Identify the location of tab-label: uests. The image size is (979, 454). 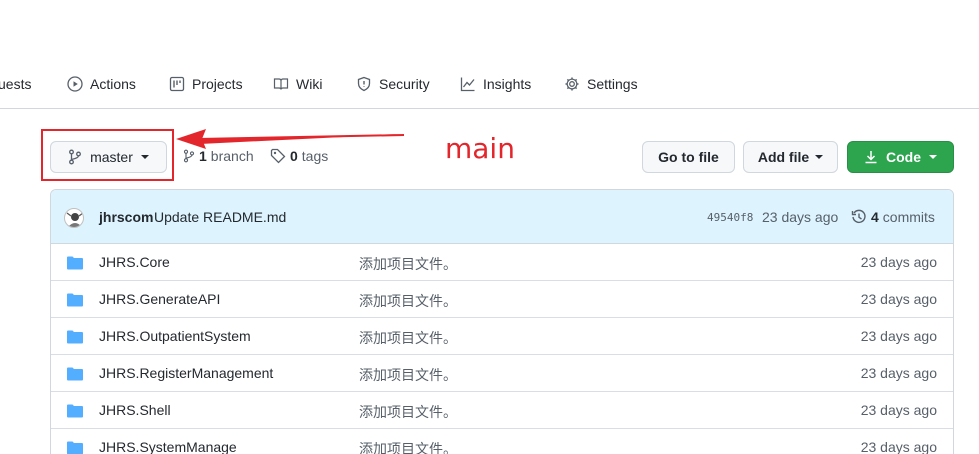
(16, 84).